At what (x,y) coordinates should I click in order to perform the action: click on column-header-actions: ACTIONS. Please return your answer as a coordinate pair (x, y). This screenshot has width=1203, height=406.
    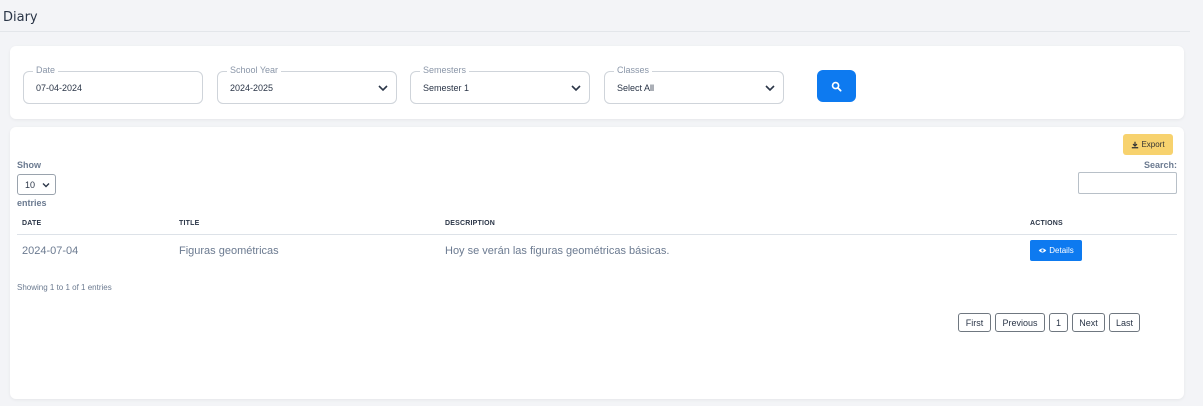
    Looking at the image, I should click on (1046, 223).